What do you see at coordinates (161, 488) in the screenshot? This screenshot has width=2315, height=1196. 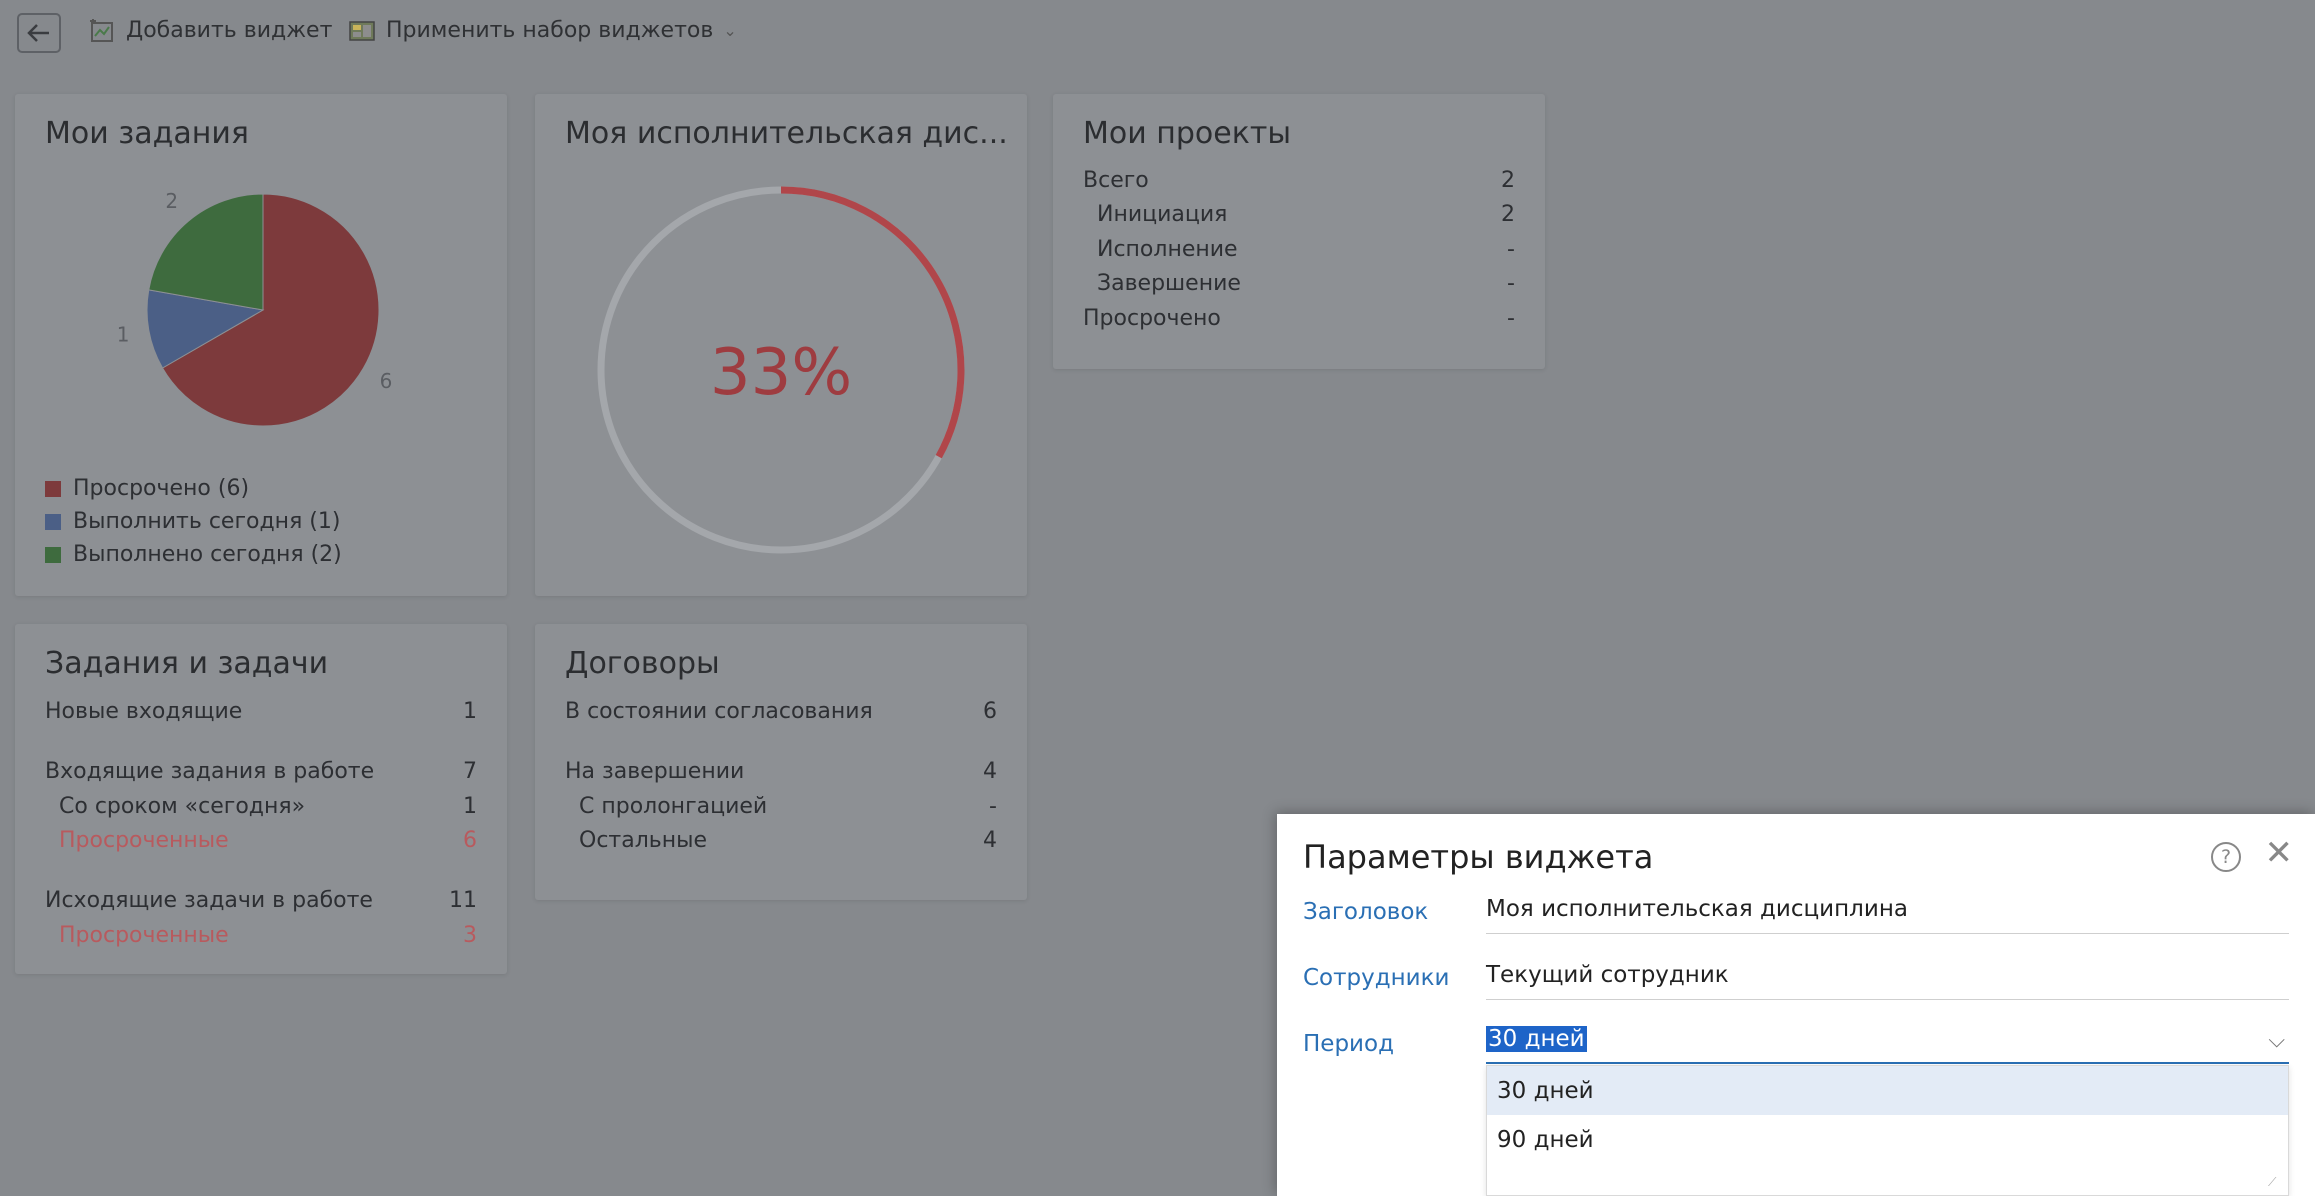 I see `legend-label: Просрочено (6)` at bounding box center [161, 488].